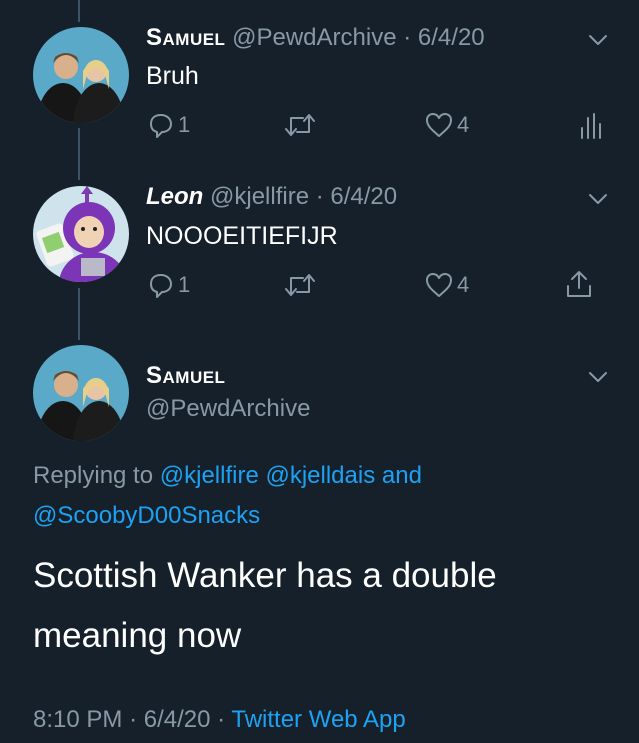 The width and height of the screenshot is (639, 743). What do you see at coordinates (259, 196) in the screenshot?
I see `author-handle: @kjellfire` at bounding box center [259, 196].